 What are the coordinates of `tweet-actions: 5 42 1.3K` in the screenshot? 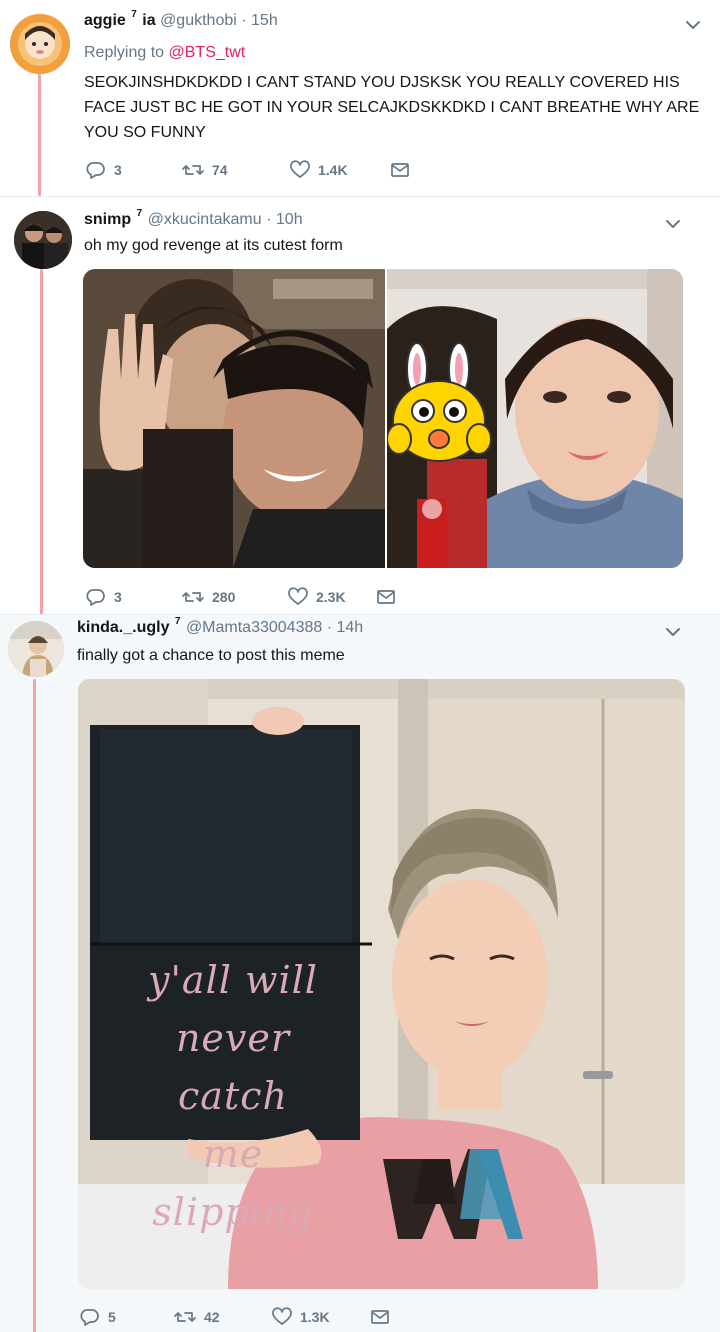 It's located at (235, 1317).